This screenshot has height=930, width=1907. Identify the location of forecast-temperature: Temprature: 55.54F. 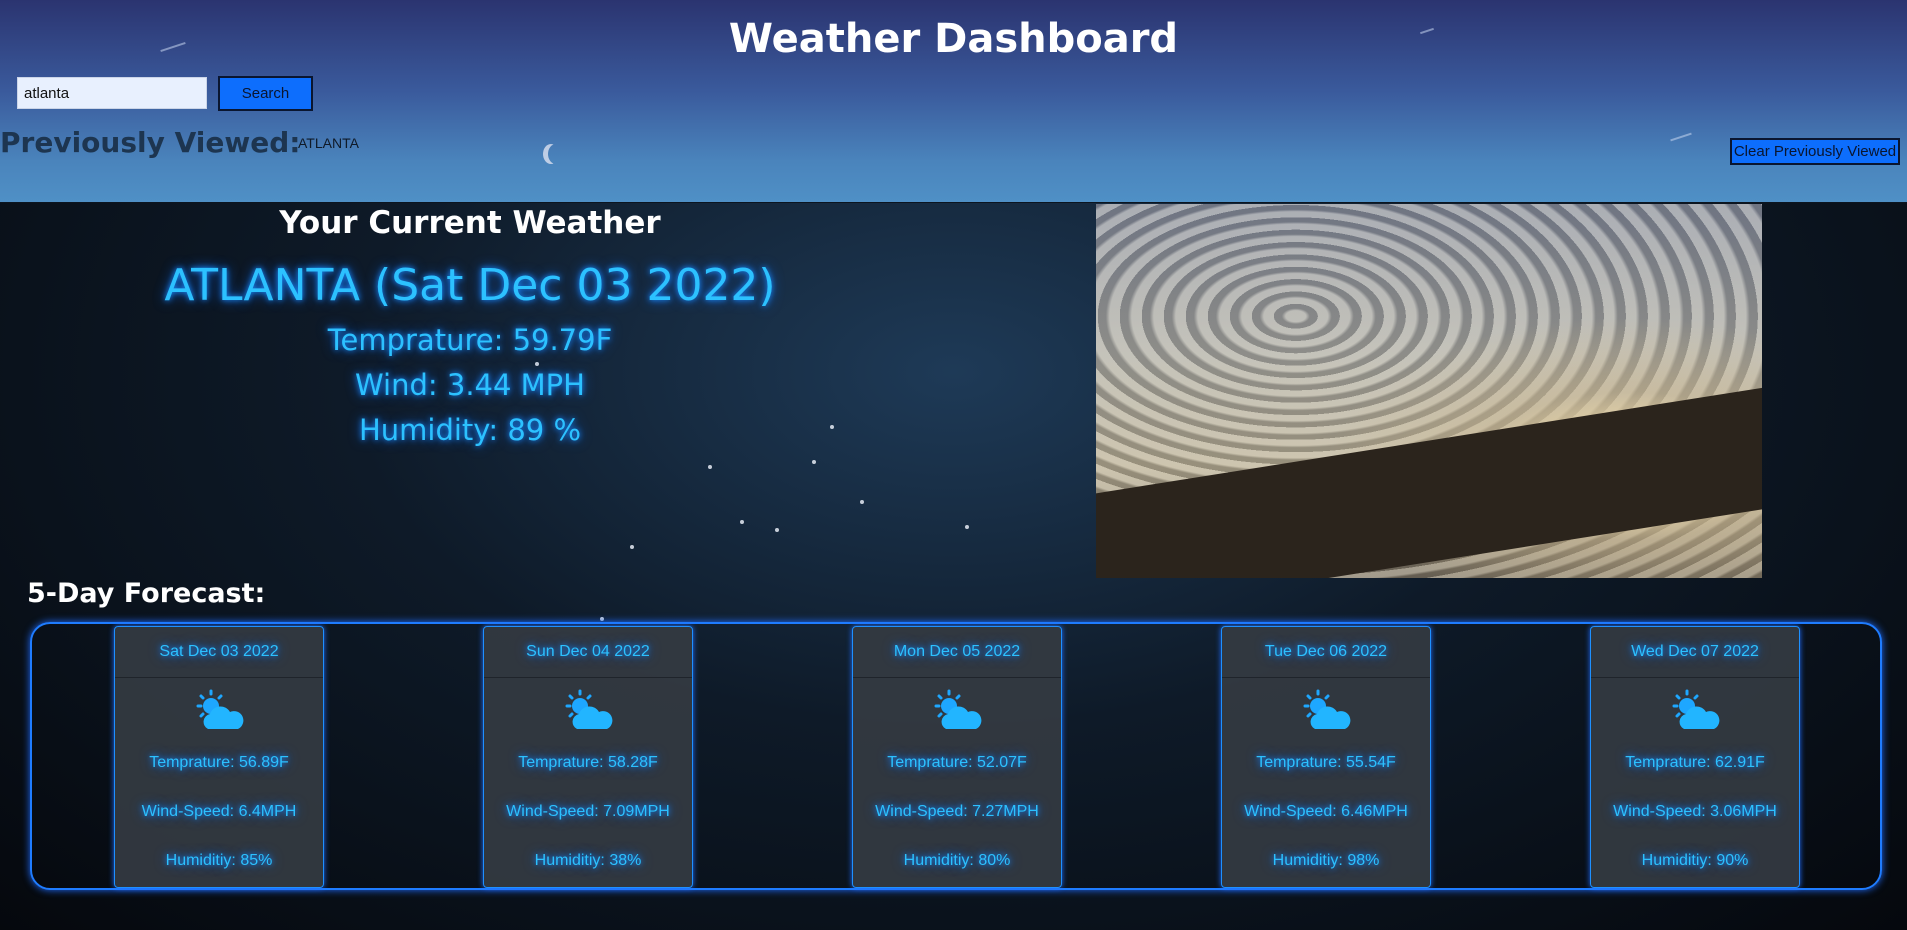
(1326, 762).